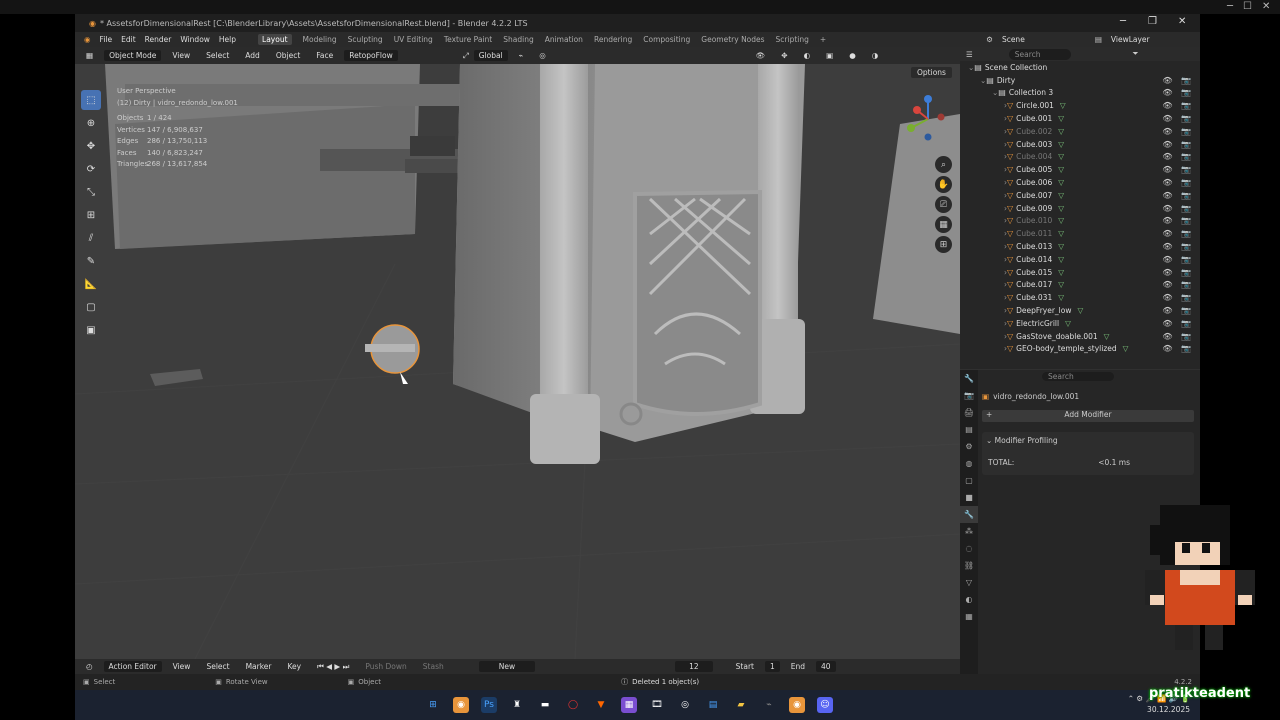 This screenshot has width=1280, height=720. Describe the element at coordinates (1130, 39) in the screenshot. I see `viewlayer-selector: ViewLayer` at that location.